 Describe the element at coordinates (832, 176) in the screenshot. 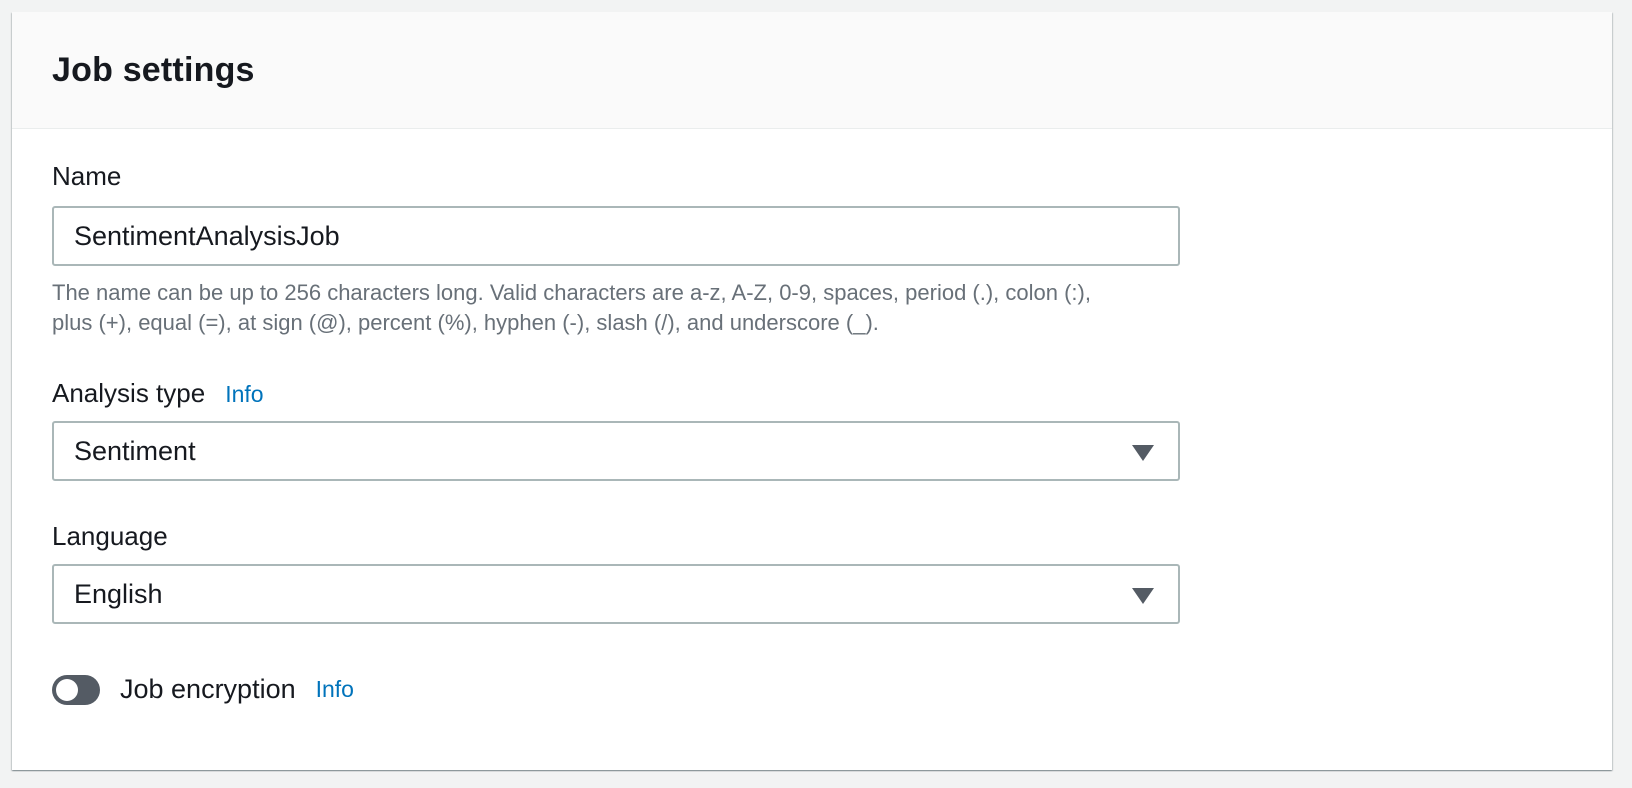

I see `name-label-row: Name` at that location.